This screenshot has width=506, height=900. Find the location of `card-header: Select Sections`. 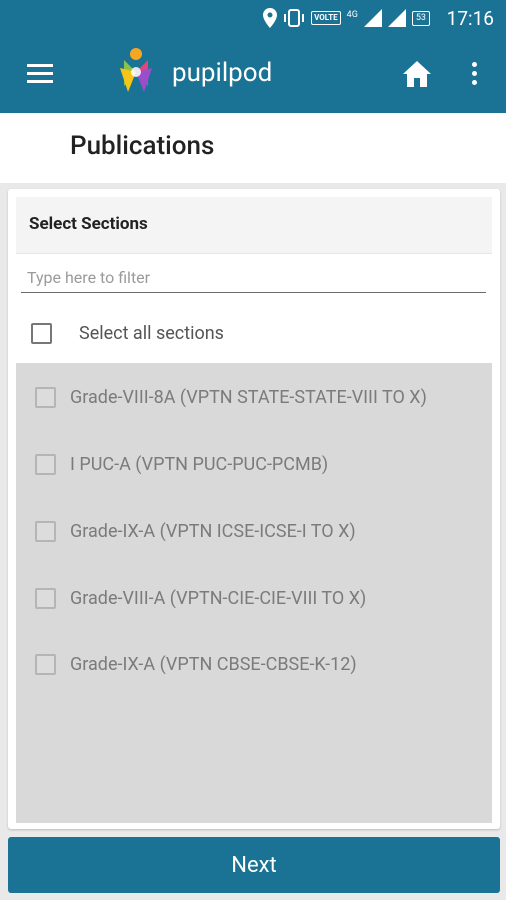

card-header: Select Sections is located at coordinates (254, 225).